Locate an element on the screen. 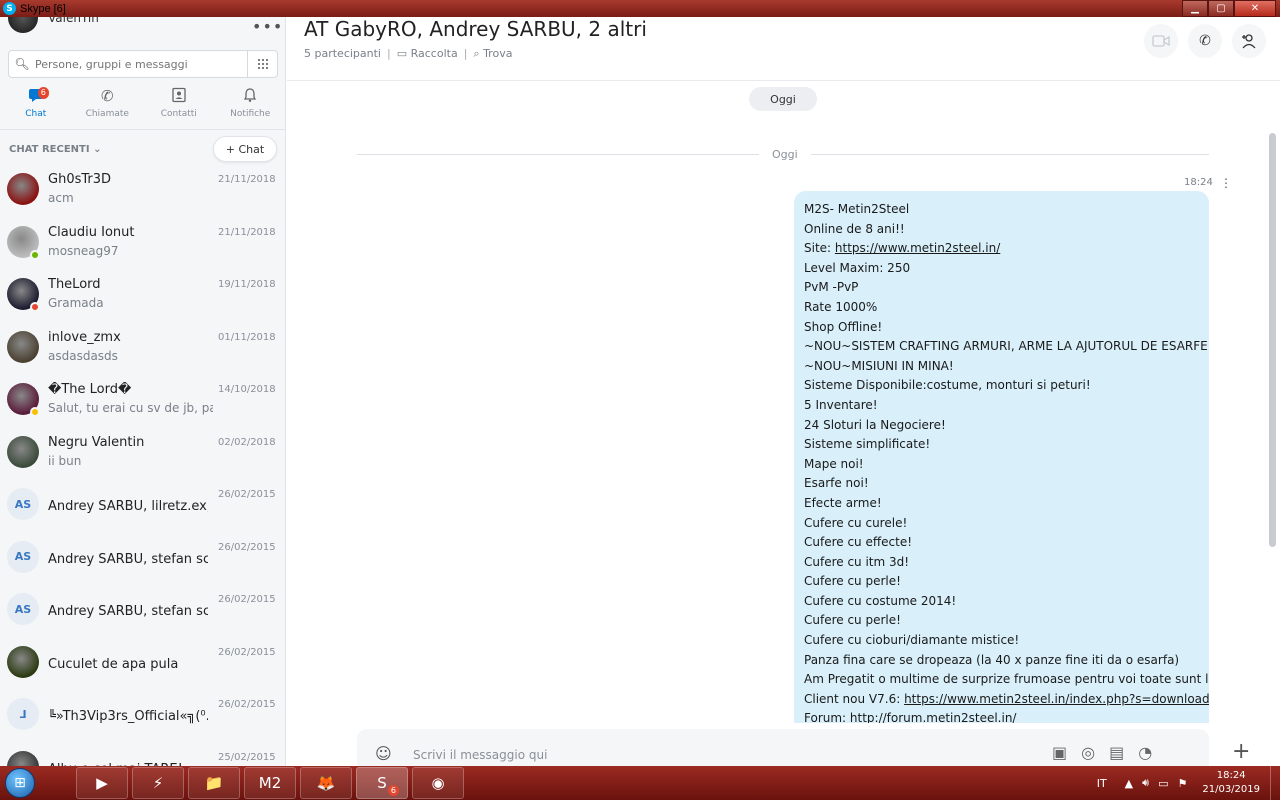  chat-list-item: Albu e cel mai TARE!25/02/2015 is located at coordinates (142, 756).